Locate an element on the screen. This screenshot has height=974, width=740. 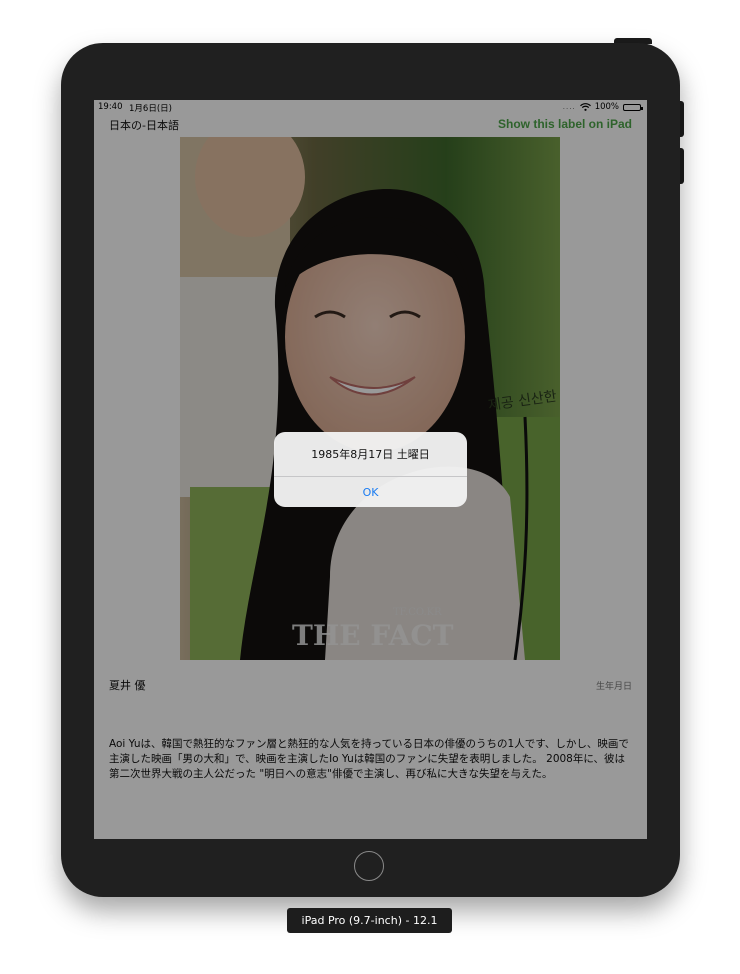
date-alert: 1985年8月17日 土曜日 OK is located at coordinates (370, 469).